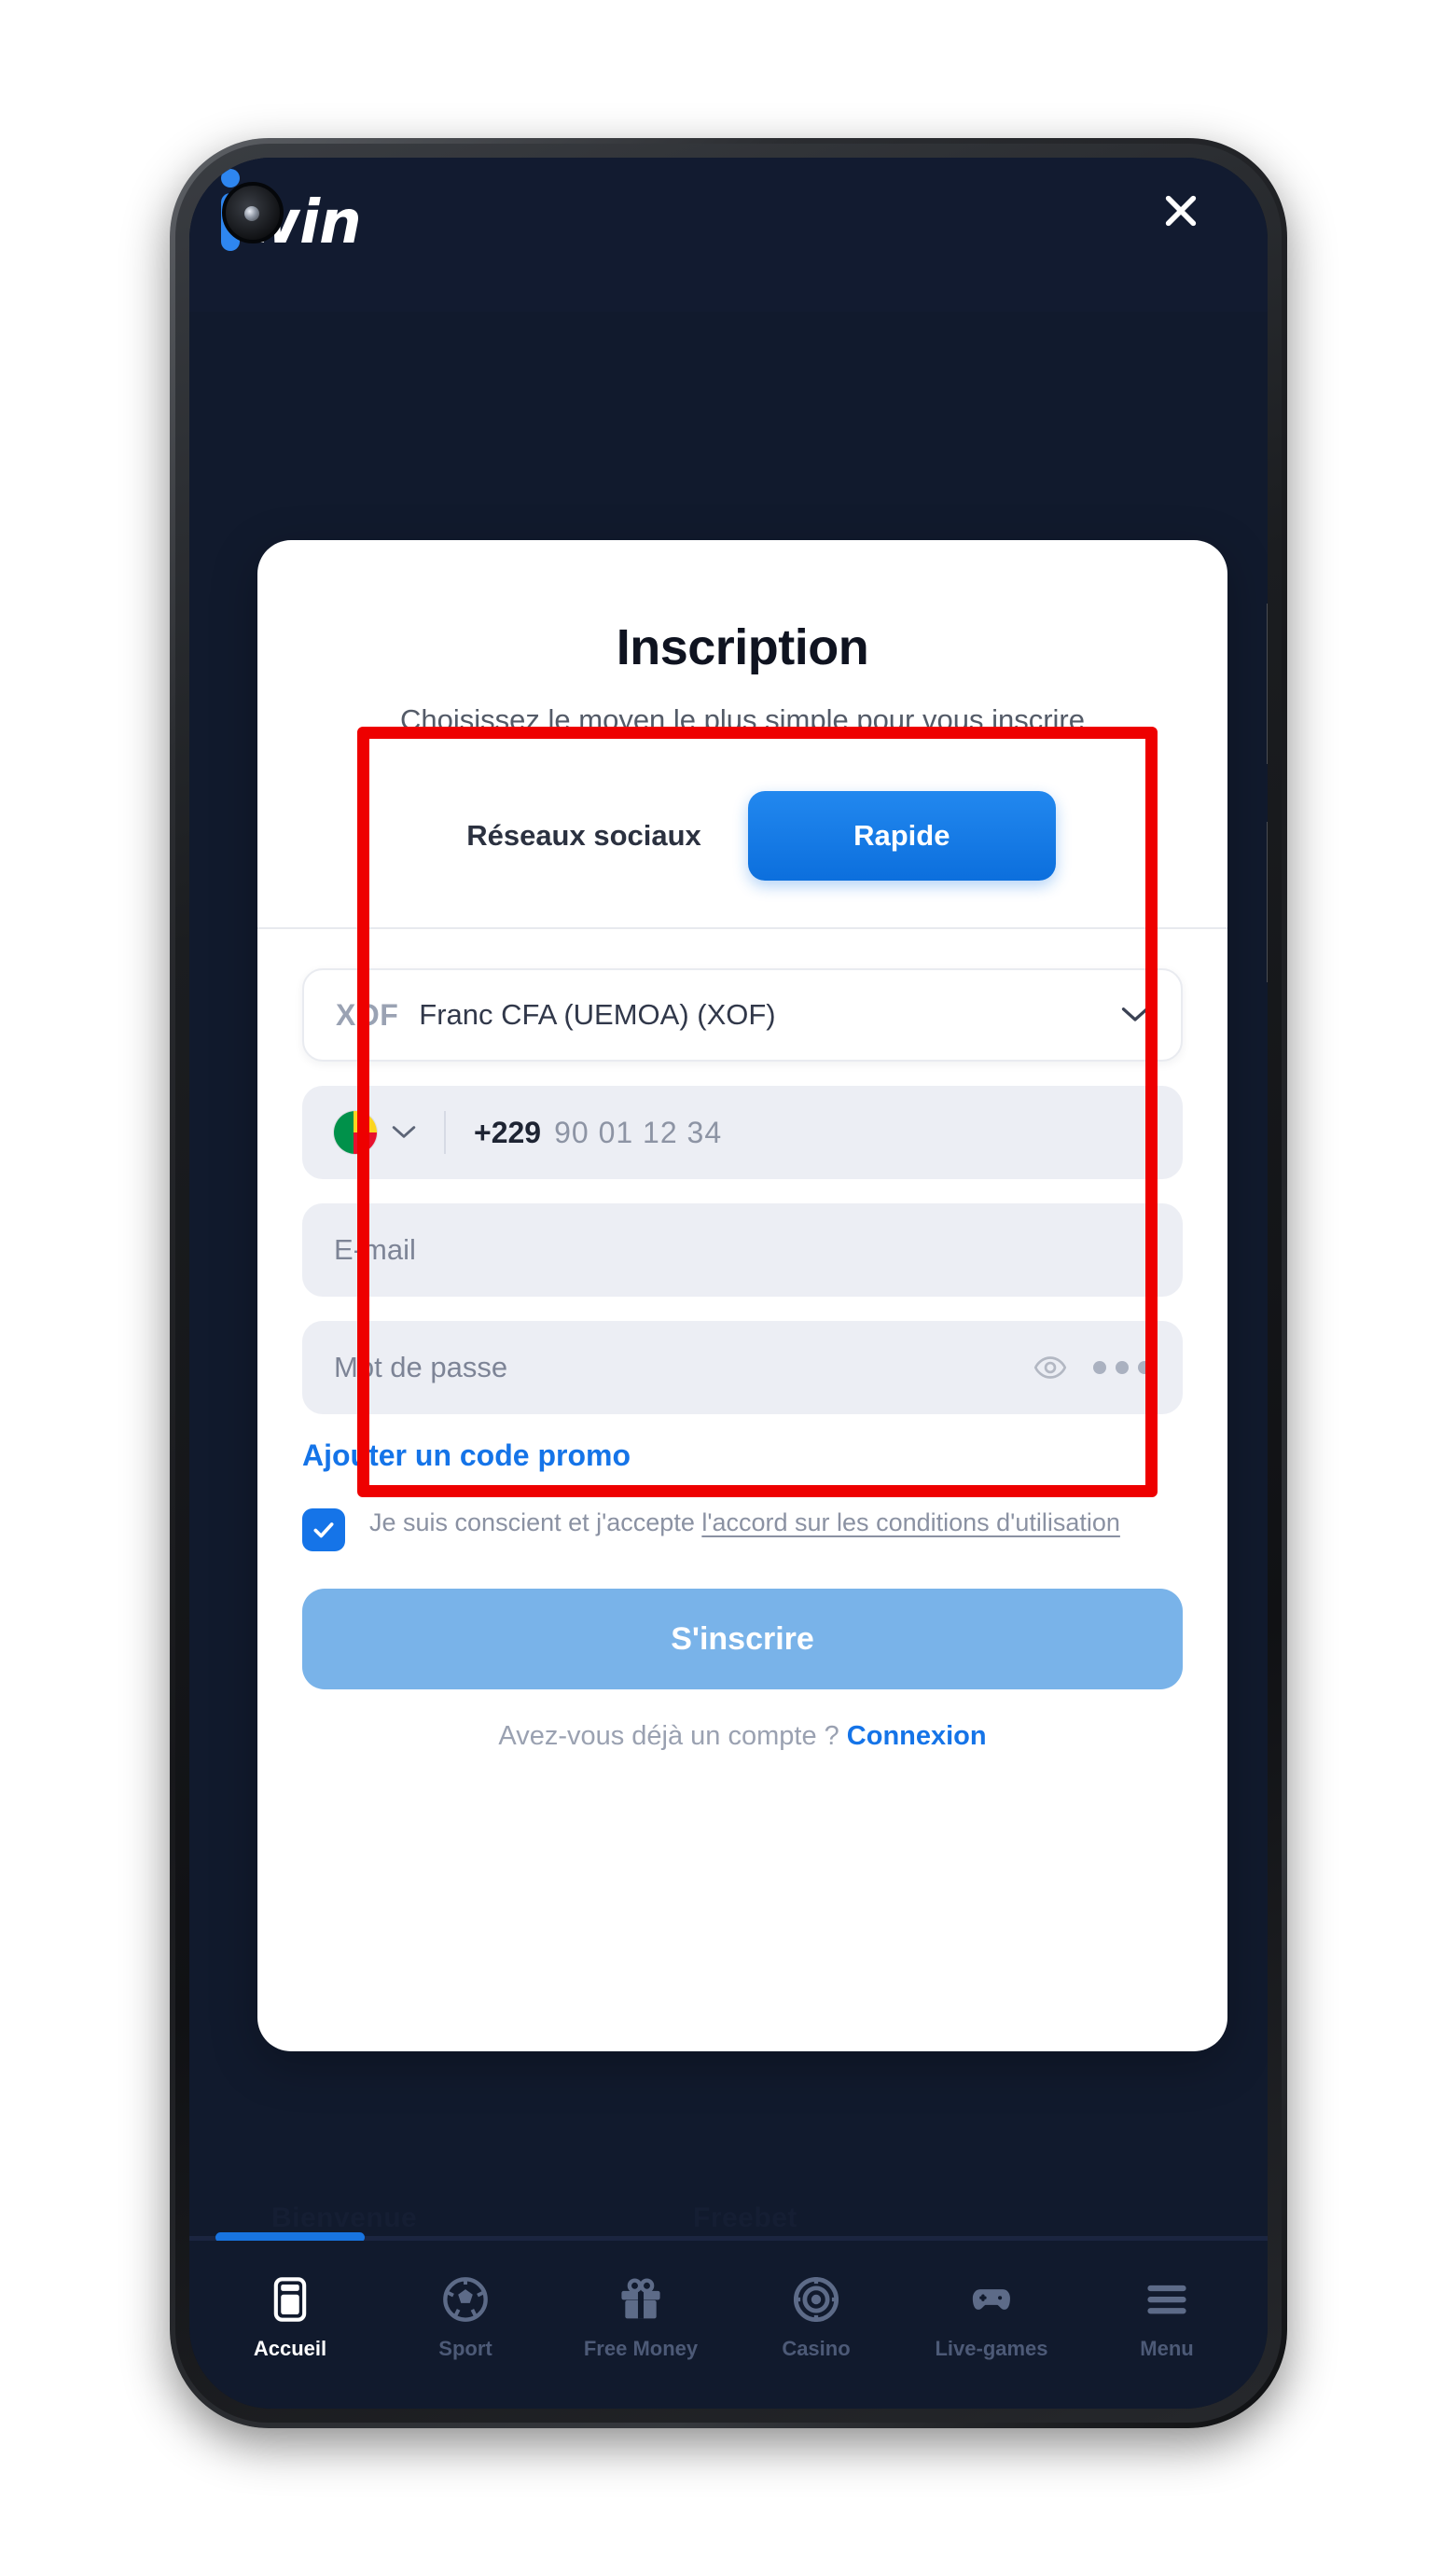 This screenshot has width=1456, height=2556. What do you see at coordinates (344, 2217) in the screenshot?
I see `background-text-left: Bienvenue` at bounding box center [344, 2217].